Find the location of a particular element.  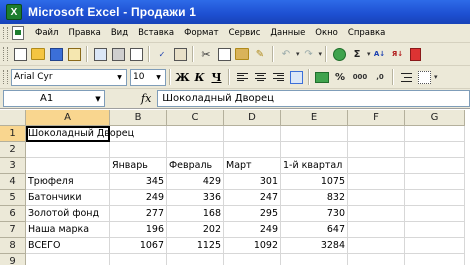

cell-d3: Март is located at coordinates (252, 166).